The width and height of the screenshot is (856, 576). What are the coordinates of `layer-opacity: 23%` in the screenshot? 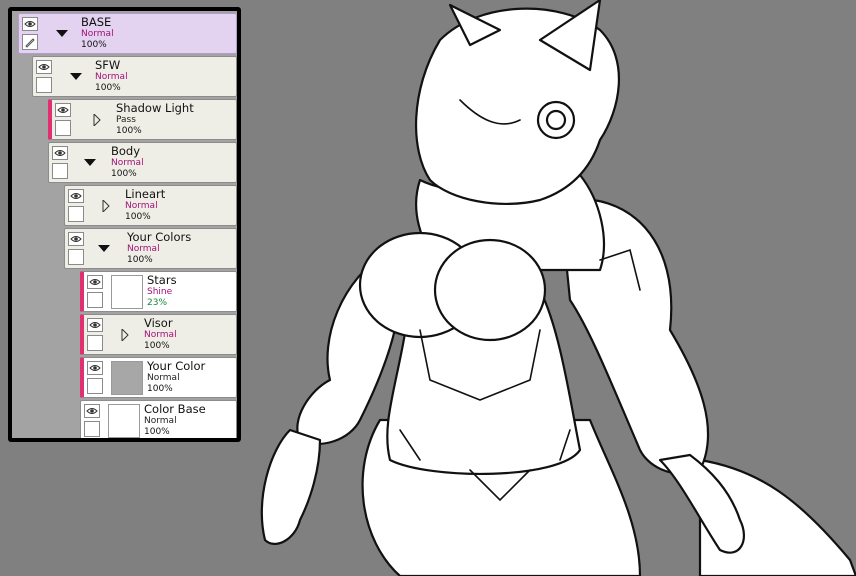 It's located at (157, 303).